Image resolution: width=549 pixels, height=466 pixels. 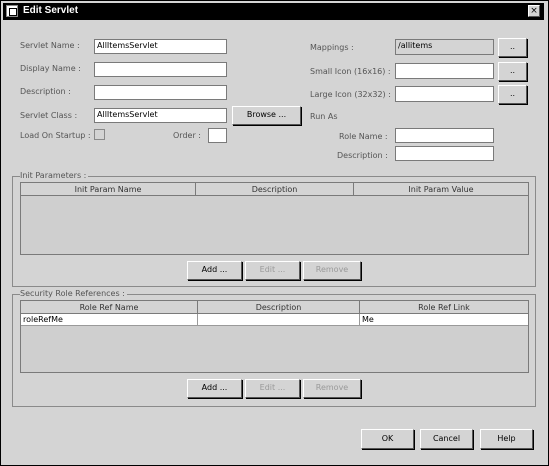 I want to click on order-label: Order :, so click(x=187, y=135).